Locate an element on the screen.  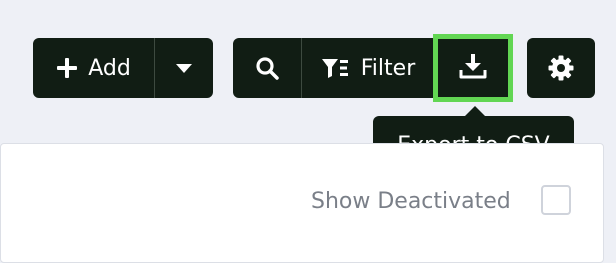
add-button: Add is located at coordinates (93, 68).